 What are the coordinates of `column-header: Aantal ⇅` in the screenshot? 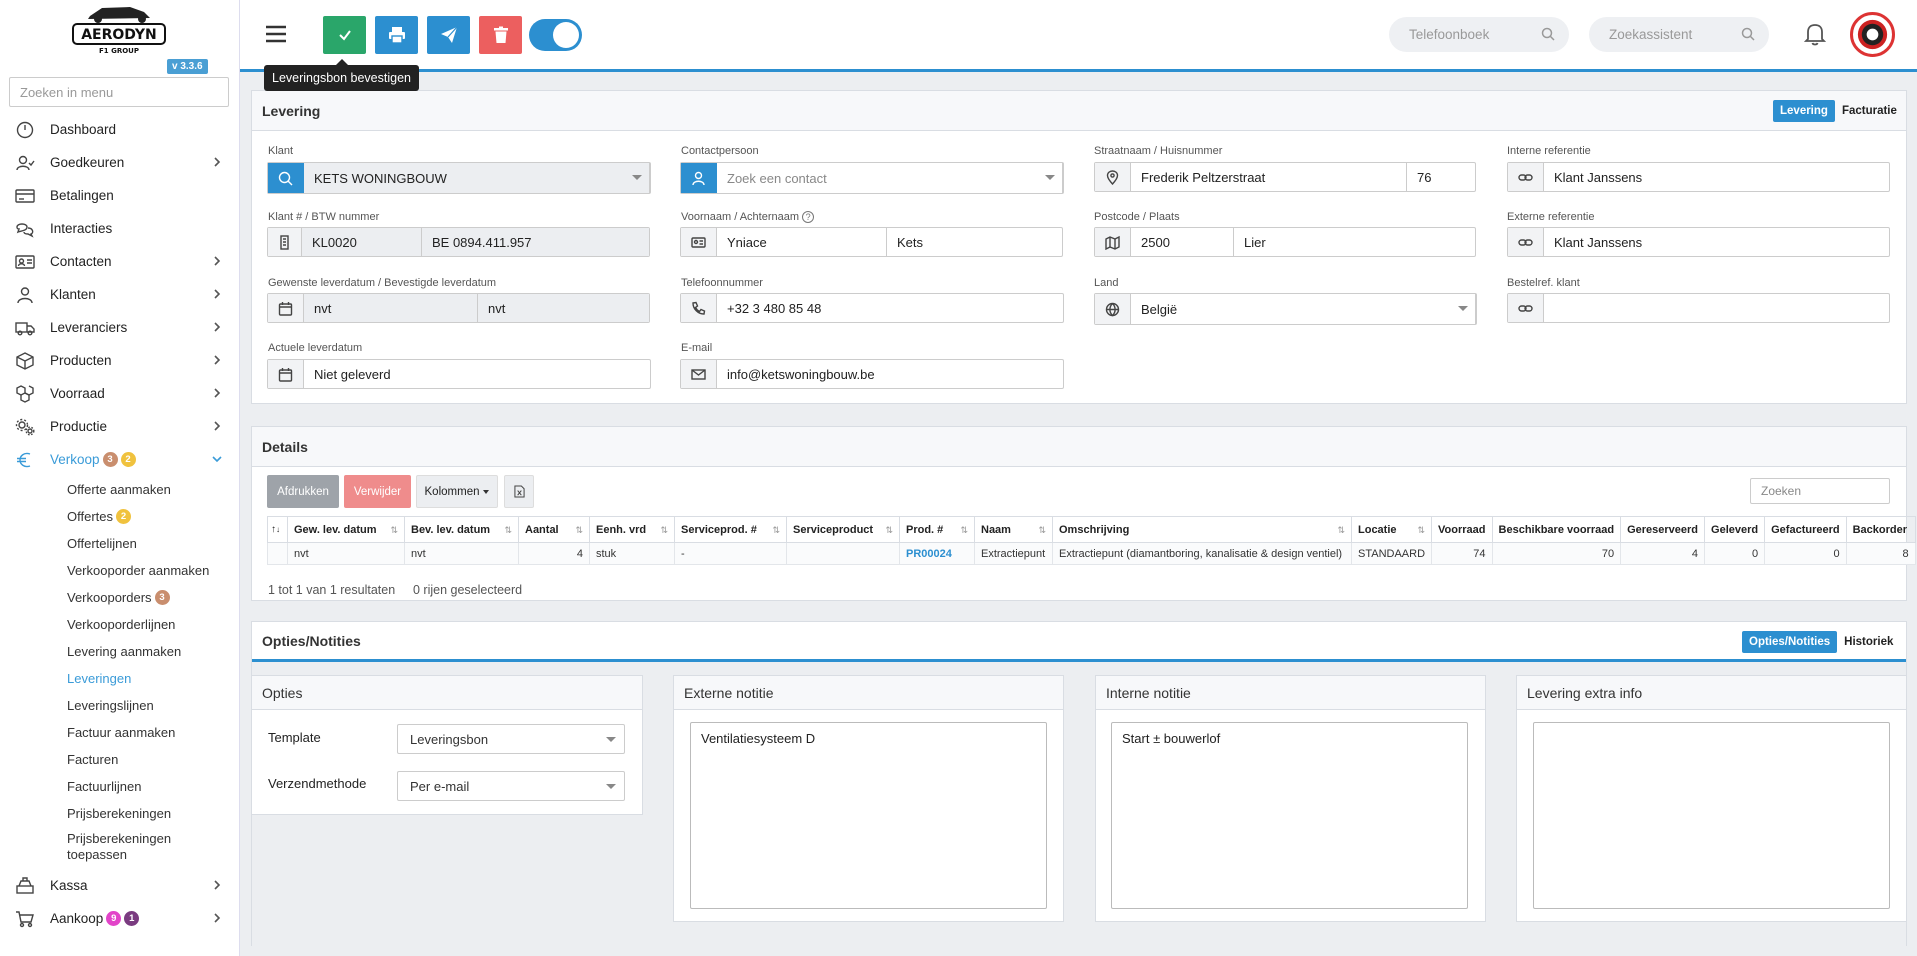 It's located at (554, 529).